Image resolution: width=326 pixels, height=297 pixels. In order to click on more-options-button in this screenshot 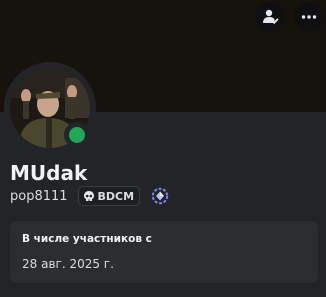, I will do `click(309, 17)`.